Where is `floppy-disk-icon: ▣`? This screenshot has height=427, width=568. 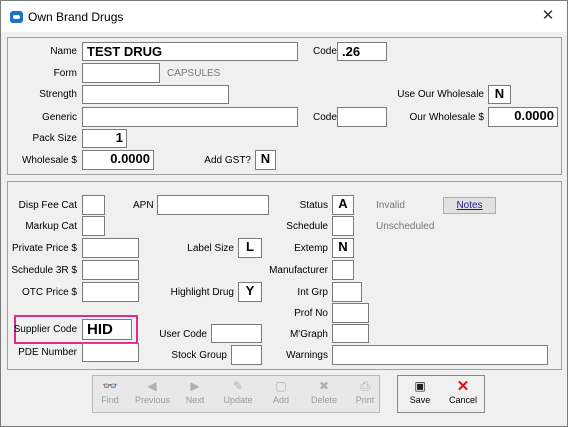
floppy-disk-icon: ▣ is located at coordinates (420, 386).